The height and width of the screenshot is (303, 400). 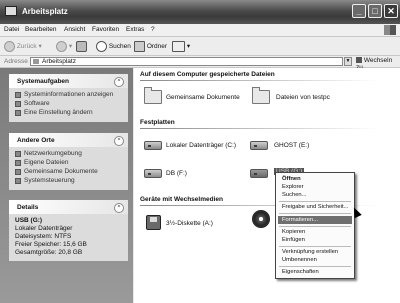 I want to click on menu-edit: Bearbeiten, so click(x=40, y=29).